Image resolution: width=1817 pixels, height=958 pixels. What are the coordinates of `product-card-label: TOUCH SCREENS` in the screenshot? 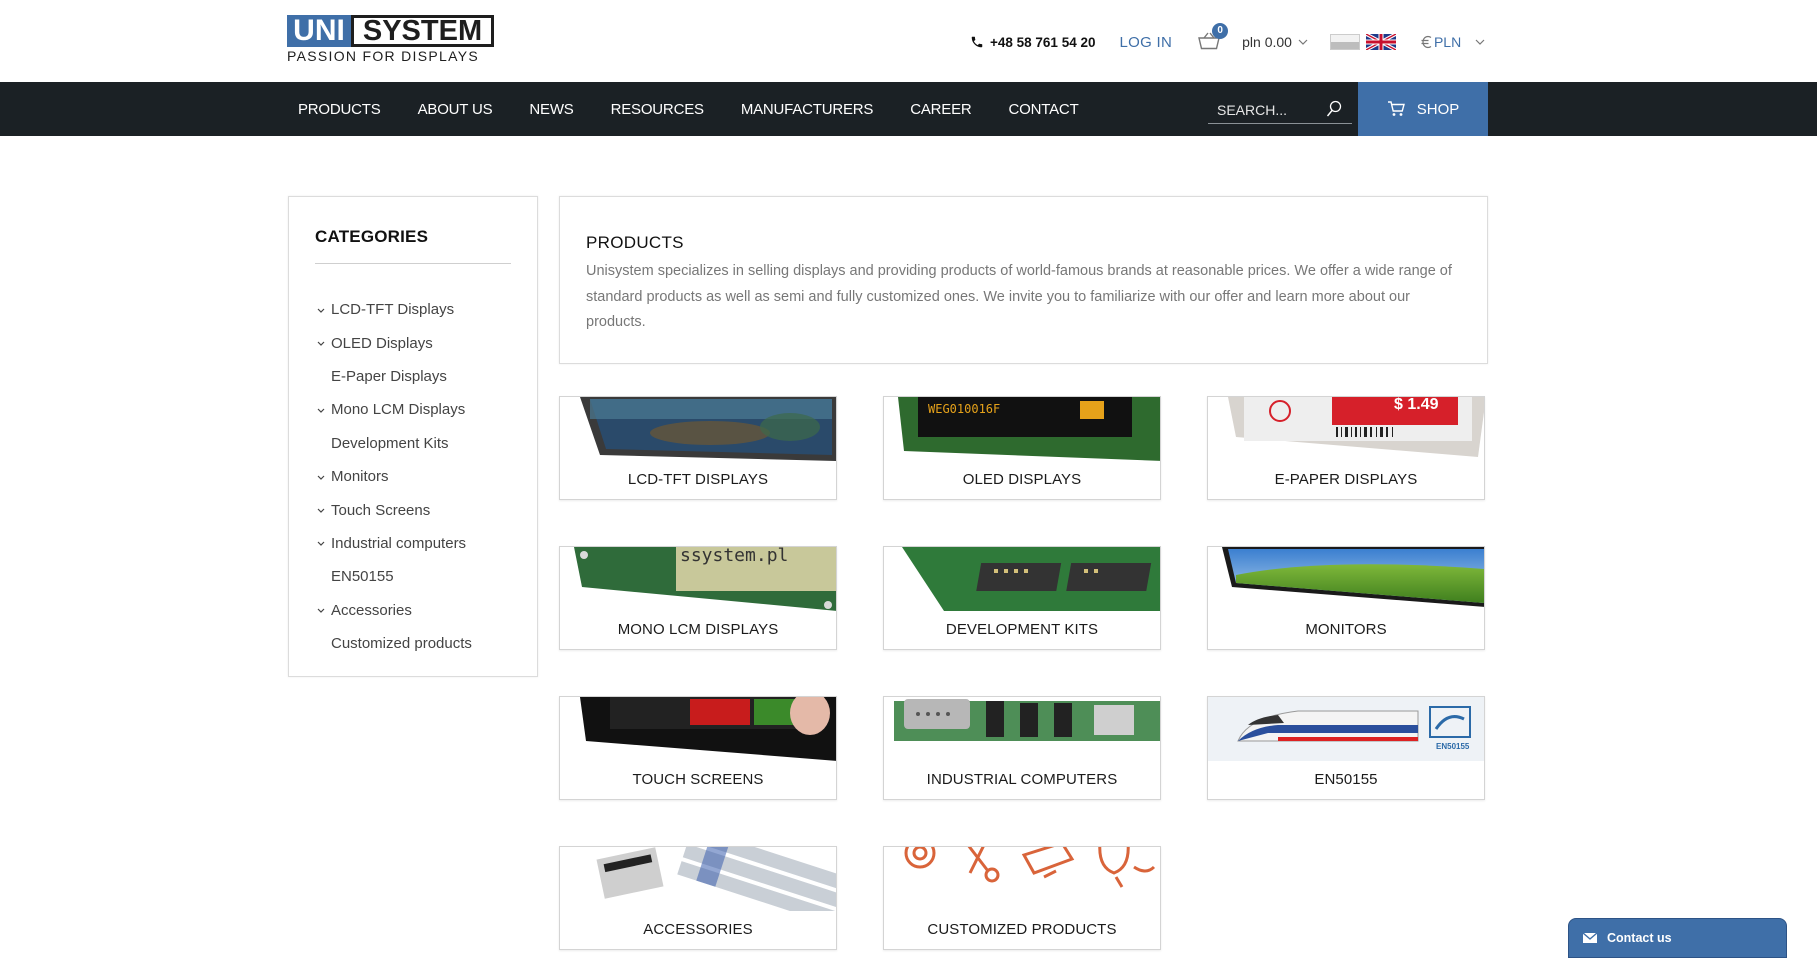 It's located at (698, 779).